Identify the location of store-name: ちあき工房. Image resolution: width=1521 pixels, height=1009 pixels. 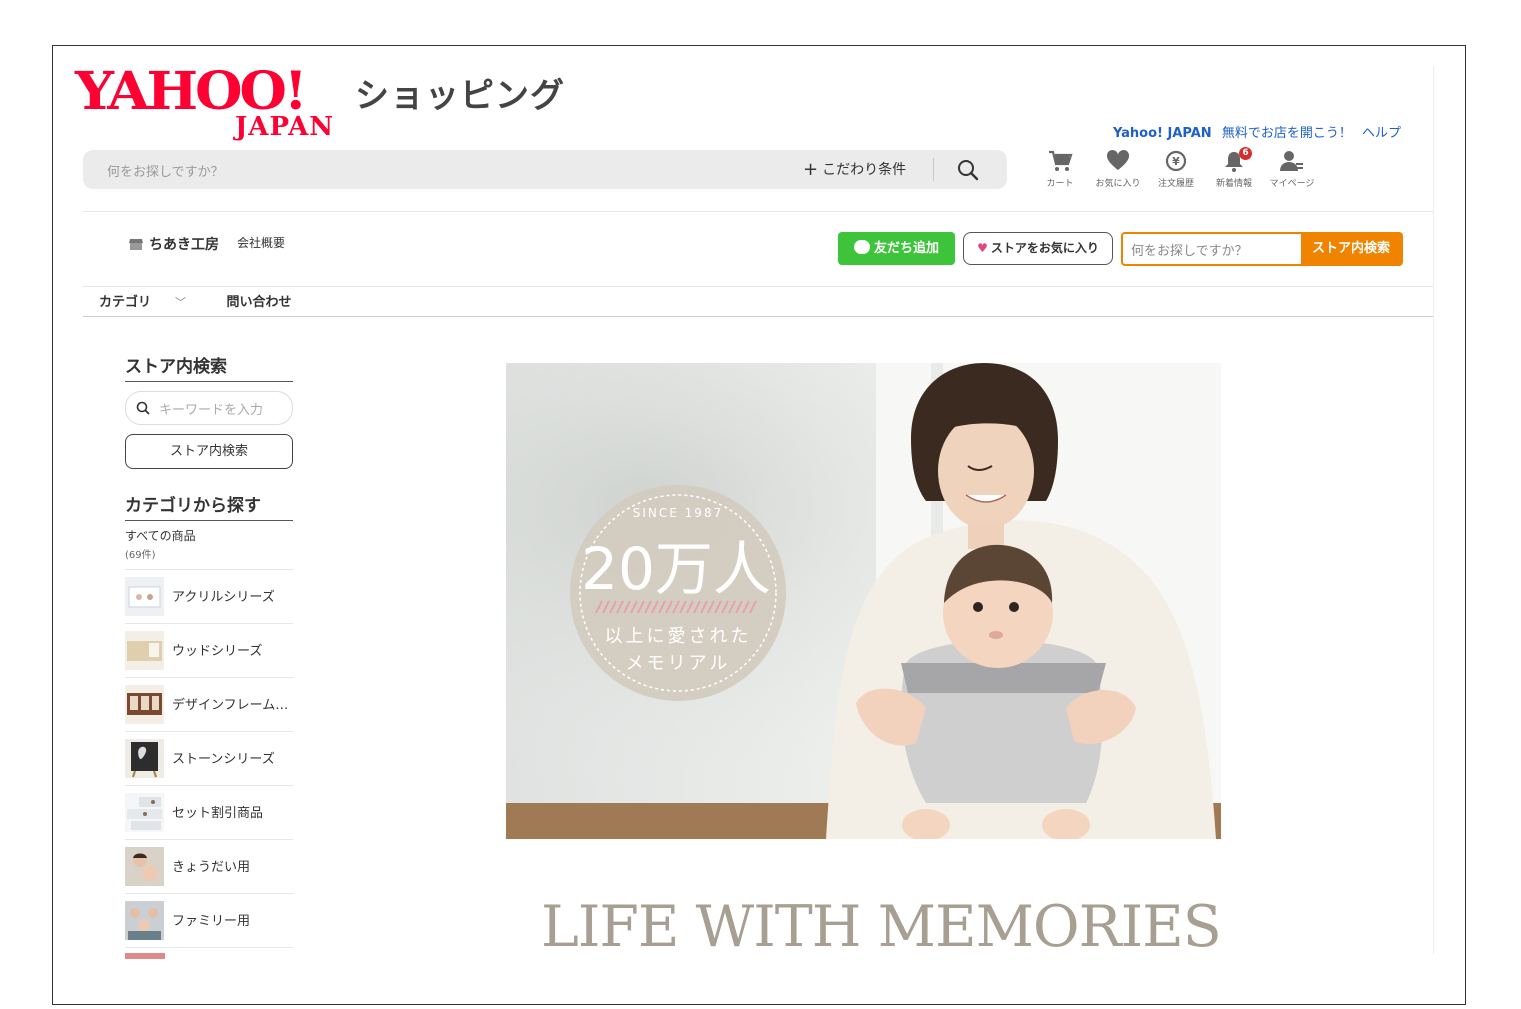
(184, 245).